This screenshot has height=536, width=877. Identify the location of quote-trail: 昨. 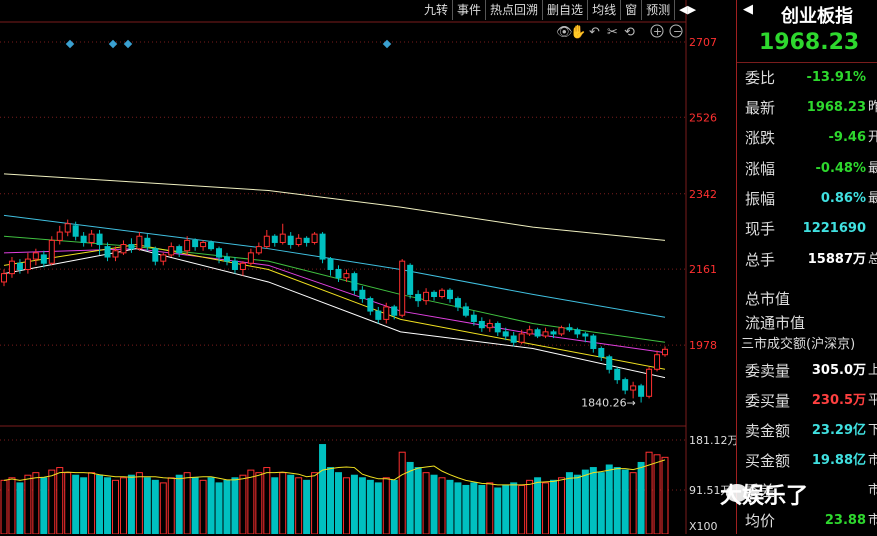
(872, 107).